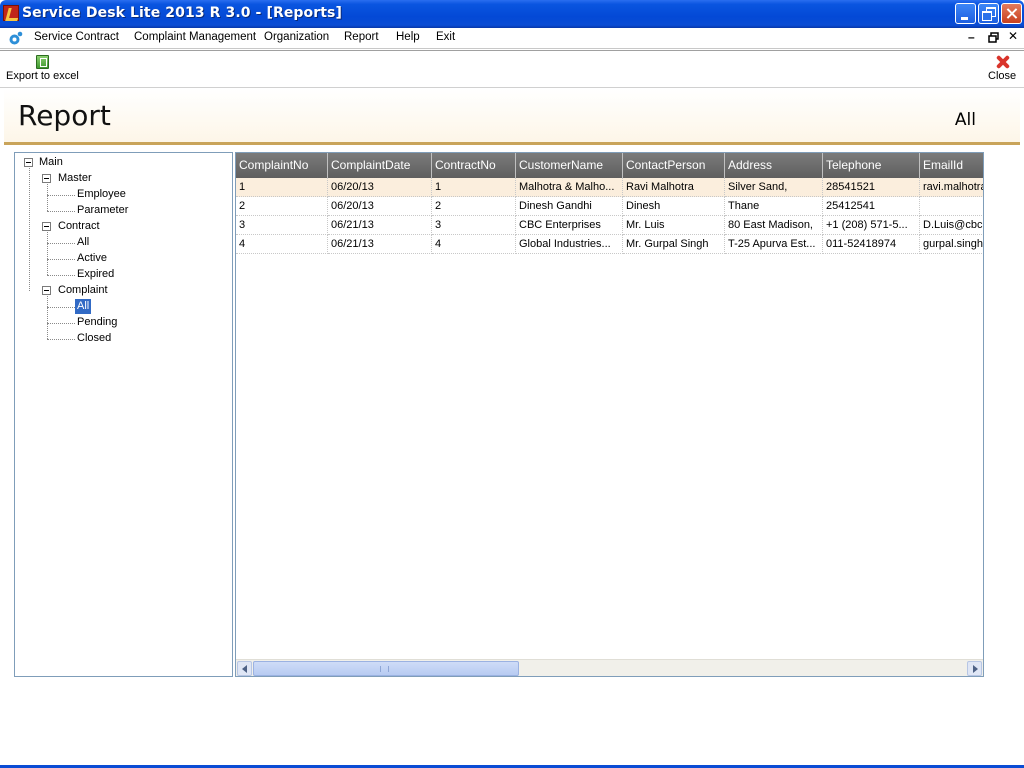 This screenshot has height=768, width=1024. I want to click on menu-exit: Exit, so click(445, 37).